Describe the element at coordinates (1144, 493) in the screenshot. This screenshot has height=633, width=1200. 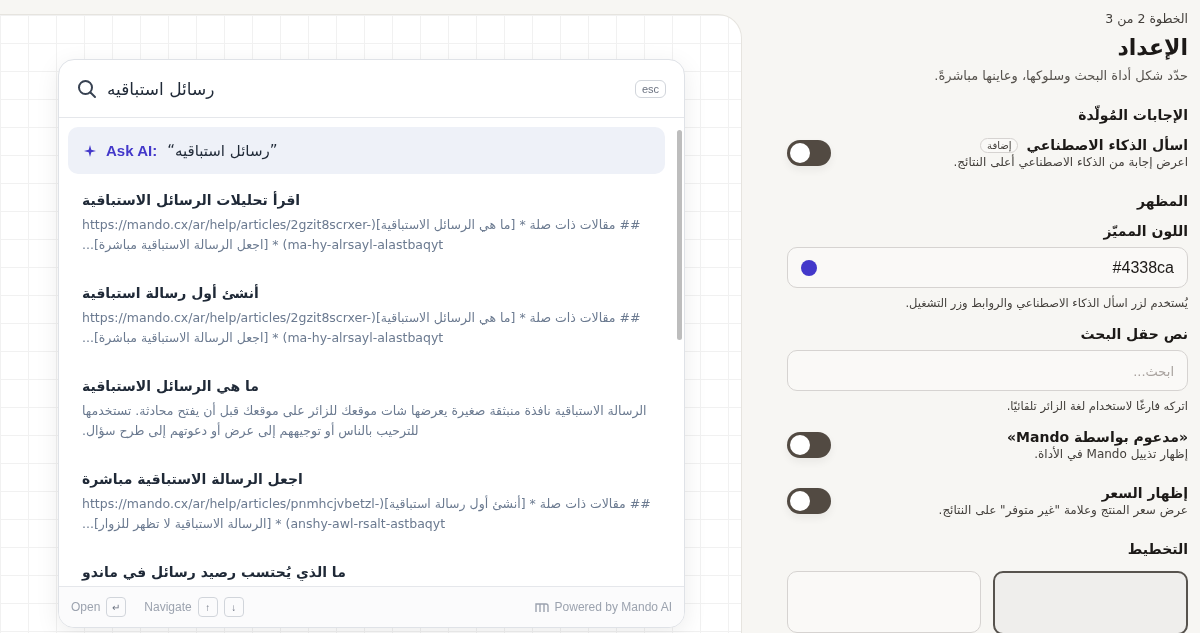
I see `toggle-label: إظهار السعر` at that location.